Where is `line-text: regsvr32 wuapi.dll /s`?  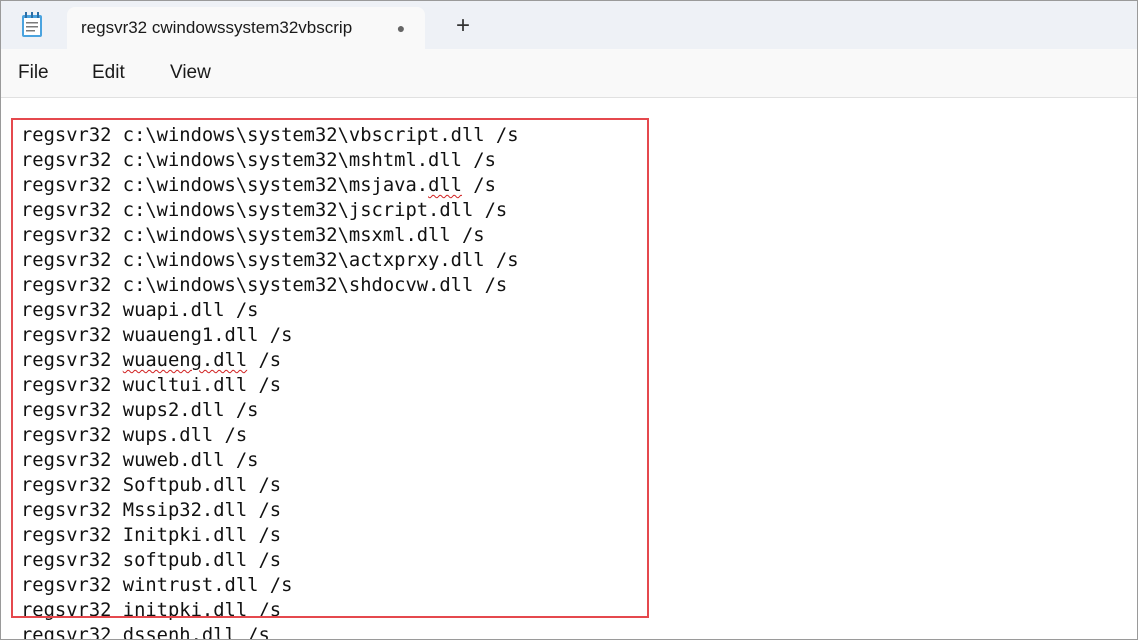 line-text: regsvr32 wuapi.dll /s is located at coordinates (140, 310).